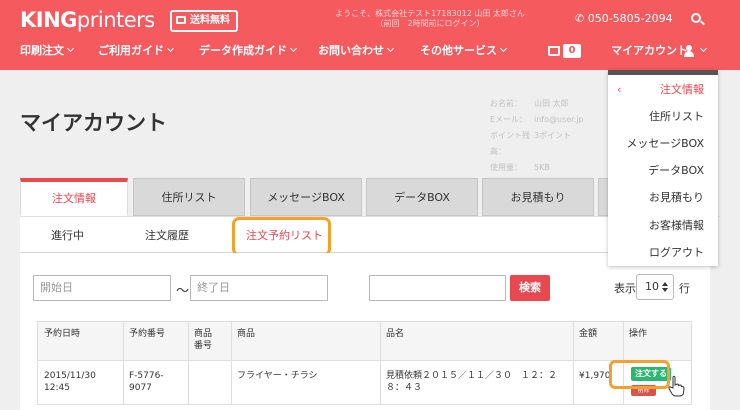 The height and width of the screenshot is (410, 740). What do you see at coordinates (506, 103) in the screenshot?
I see `account-key: お名前：` at bounding box center [506, 103].